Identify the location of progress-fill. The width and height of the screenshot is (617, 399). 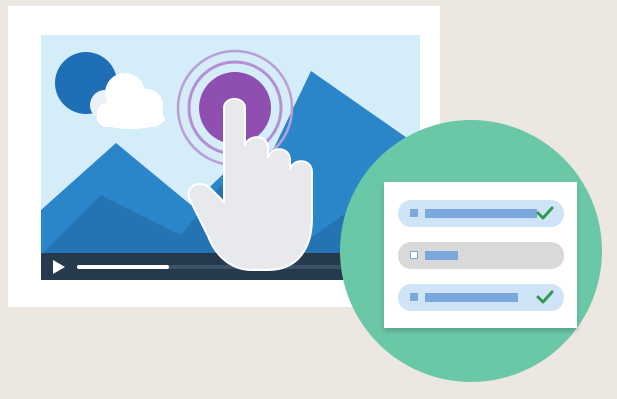
(123, 267).